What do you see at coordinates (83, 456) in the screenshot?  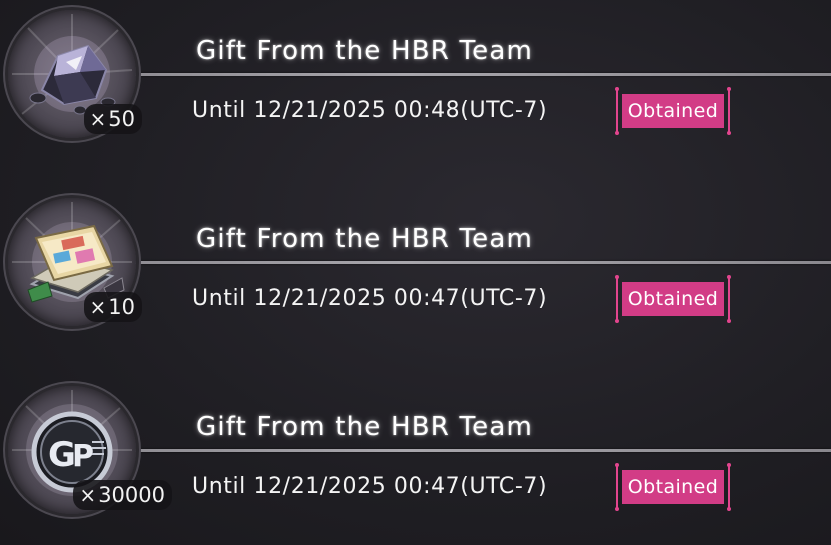 I see `svg-text: P` at bounding box center [83, 456].